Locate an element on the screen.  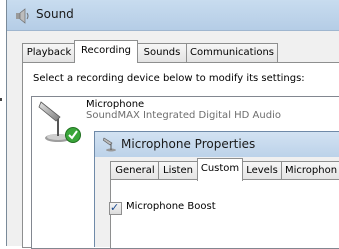
desktop-edge-mark is located at coordinates (1, 99).